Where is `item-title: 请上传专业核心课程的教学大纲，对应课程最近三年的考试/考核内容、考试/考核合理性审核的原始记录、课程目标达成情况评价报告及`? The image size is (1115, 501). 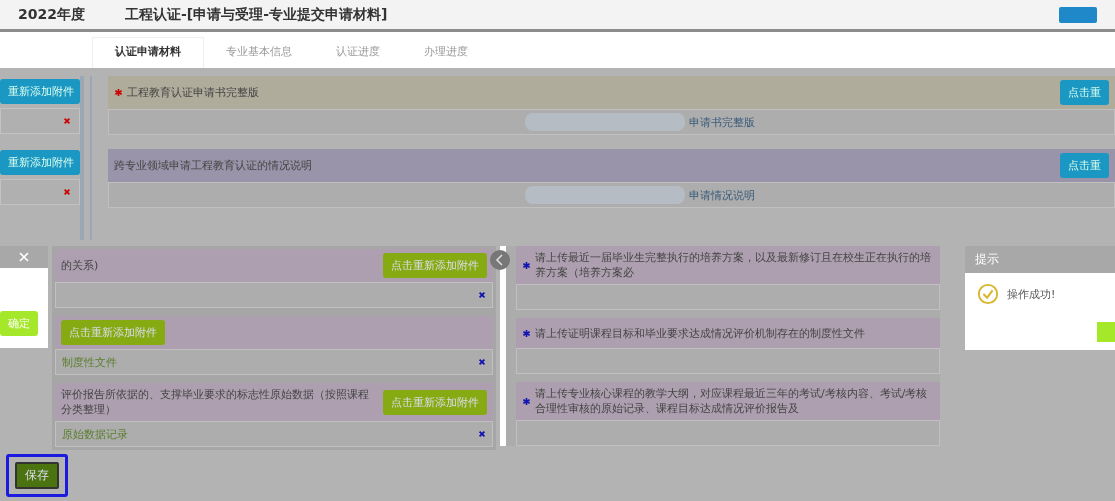 item-title: 请上传专业核心课程的教学大纲，对应课程最近三年的考试/考核内容、考试/考核合理性审核的原始记录、课程目标达成情况评价报告及 is located at coordinates (732, 401).